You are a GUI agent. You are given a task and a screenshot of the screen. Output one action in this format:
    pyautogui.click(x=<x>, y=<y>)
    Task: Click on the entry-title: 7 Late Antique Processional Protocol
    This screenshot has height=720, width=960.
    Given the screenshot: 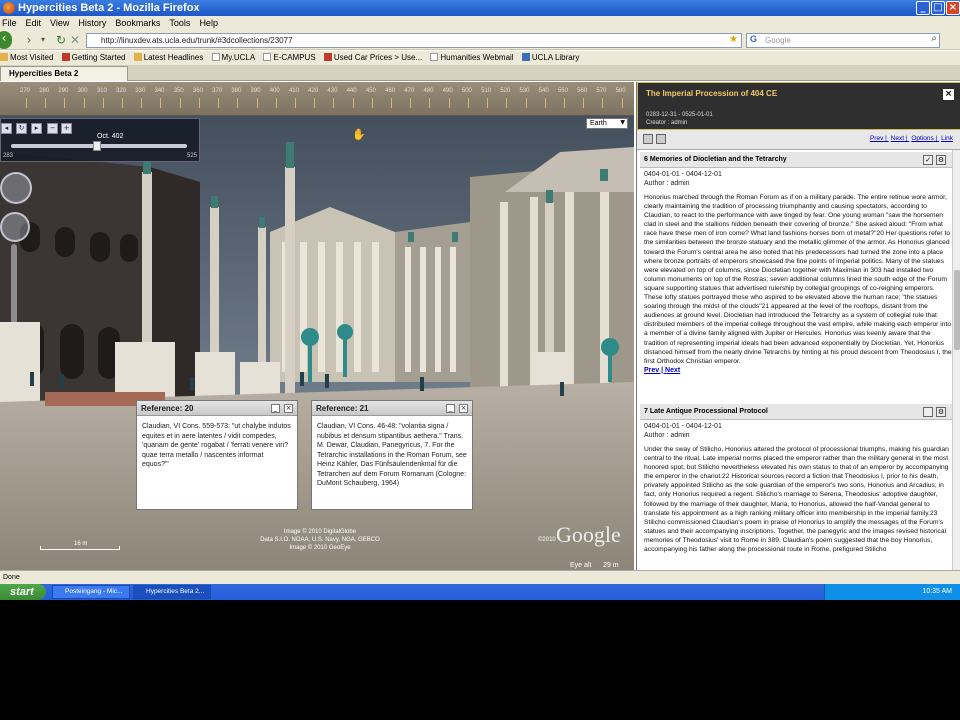 What is the action you would take?
    pyautogui.click(x=798, y=412)
    